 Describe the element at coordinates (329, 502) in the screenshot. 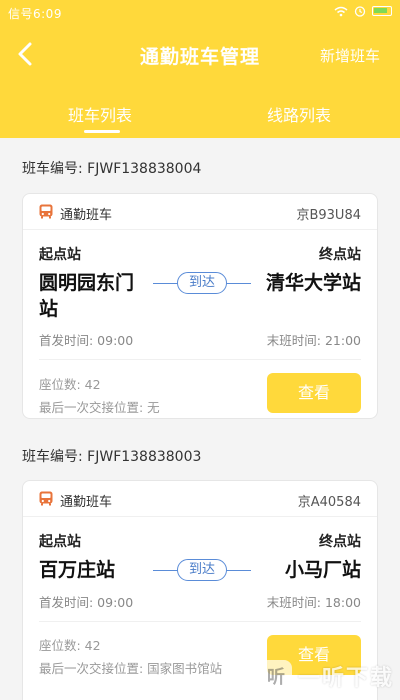

I see `license-plate: 京A40584` at that location.